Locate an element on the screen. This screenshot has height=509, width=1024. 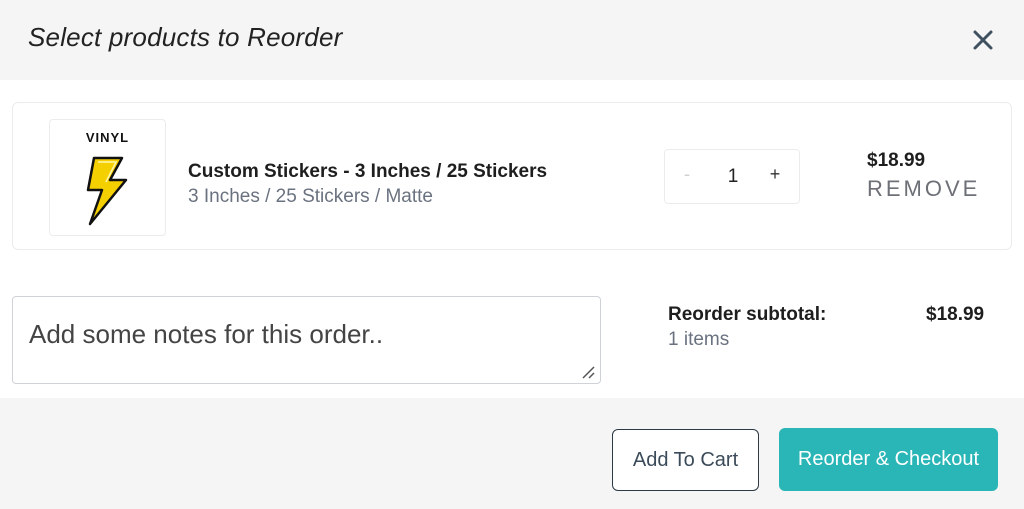
thumbnail-label: VINYL is located at coordinates (107, 137).